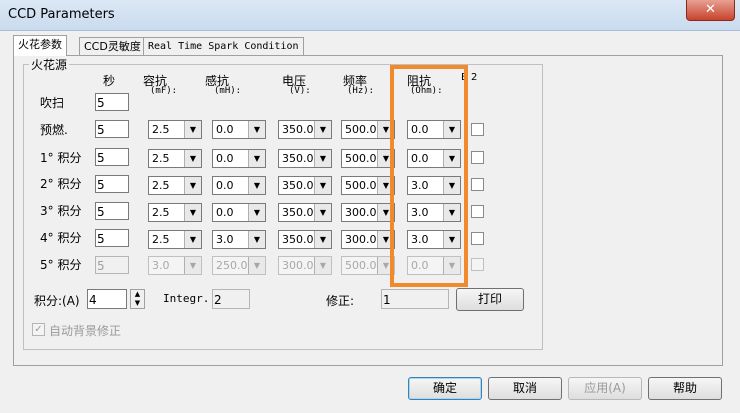 This screenshot has width=740, height=413. What do you see at coordinates (370, 15) in the screenshot?
I see `title-bar: CCD Parameters ✕` at bounding box center [370, 15].